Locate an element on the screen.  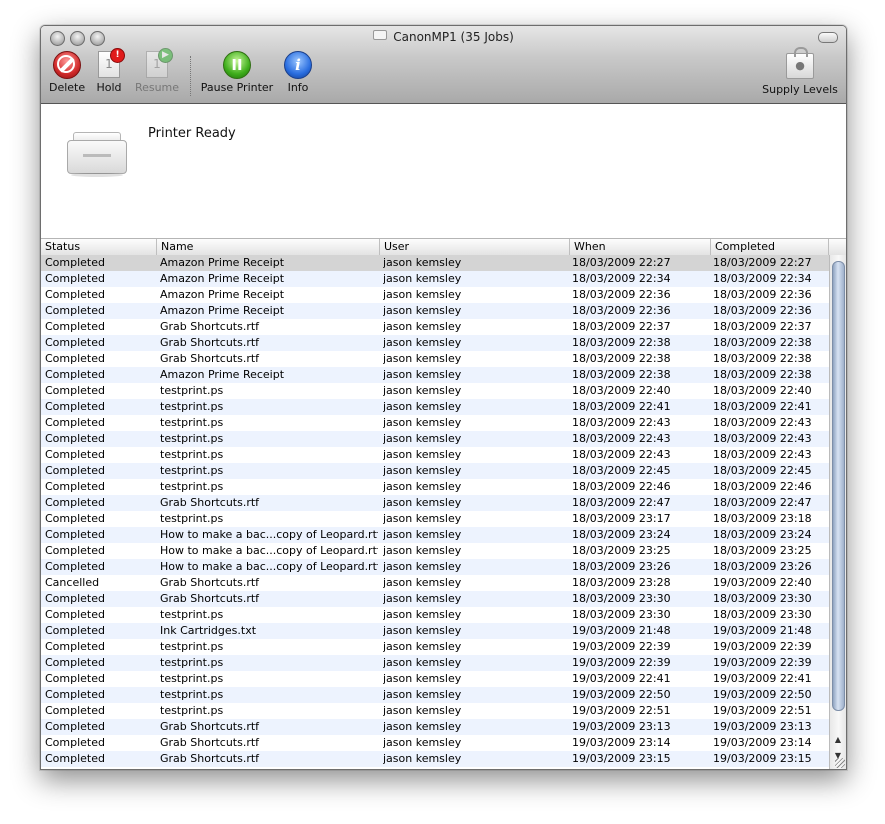
window-title-text: CanonMP1 (35 Jobs) is located at coordinates (453, 37).